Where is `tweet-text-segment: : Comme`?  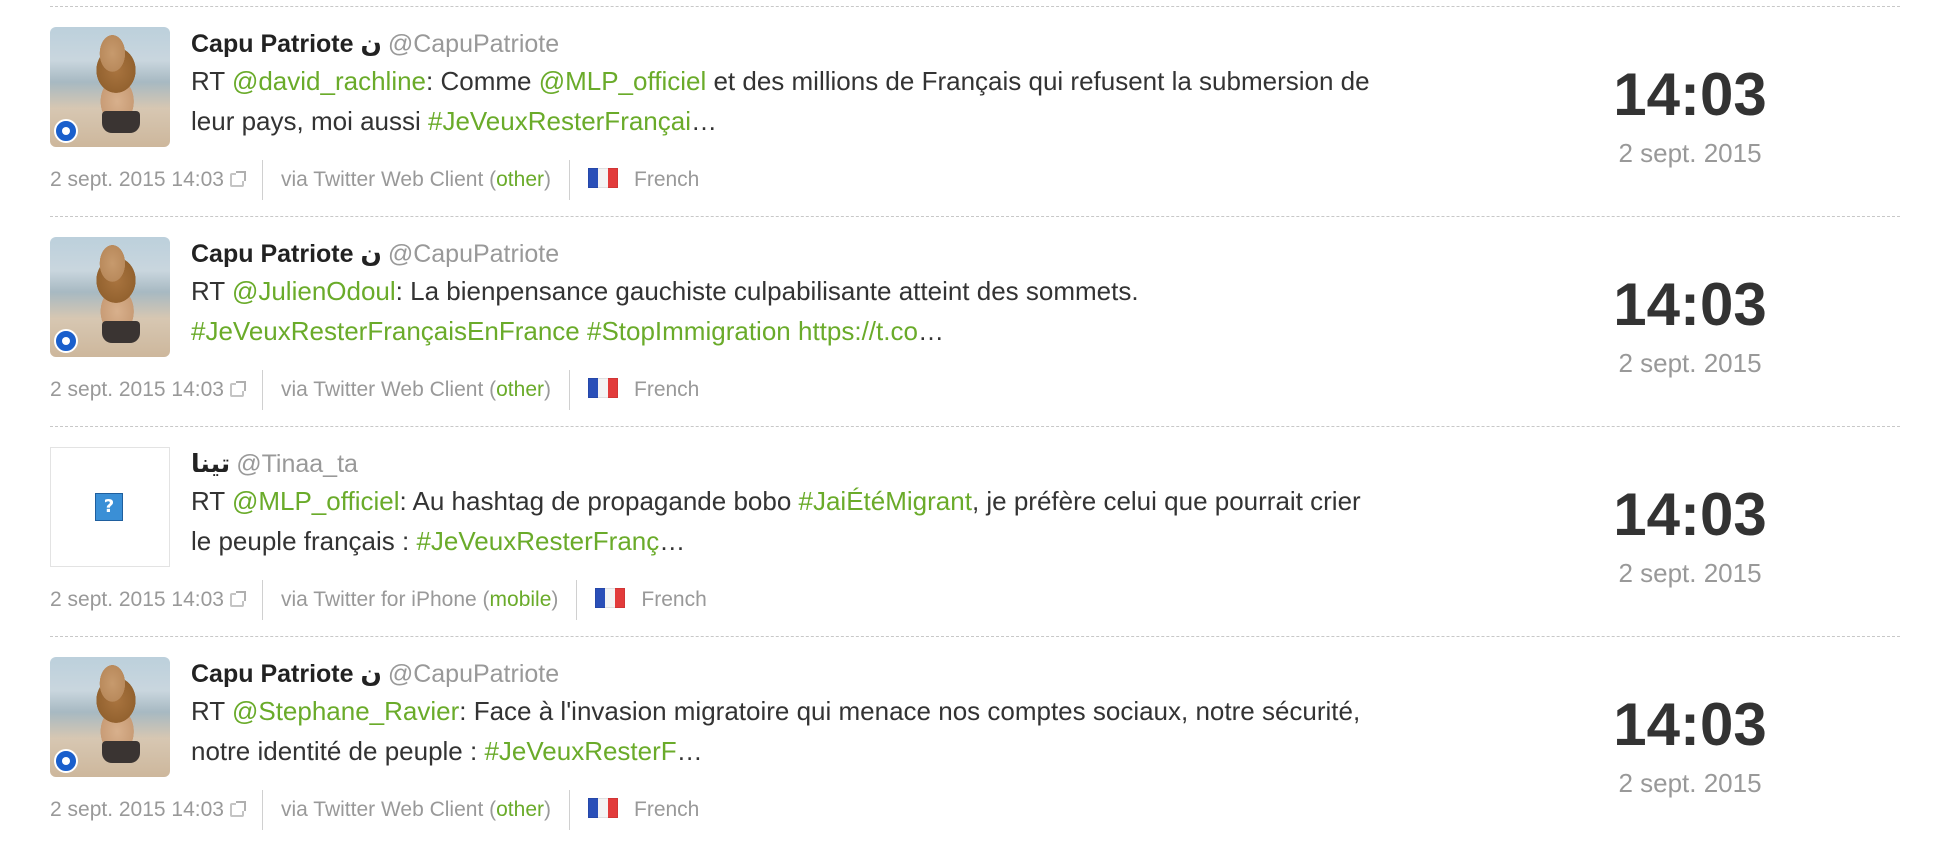
tweet-text-segment: : Comme is located at coordinates (482, 81).